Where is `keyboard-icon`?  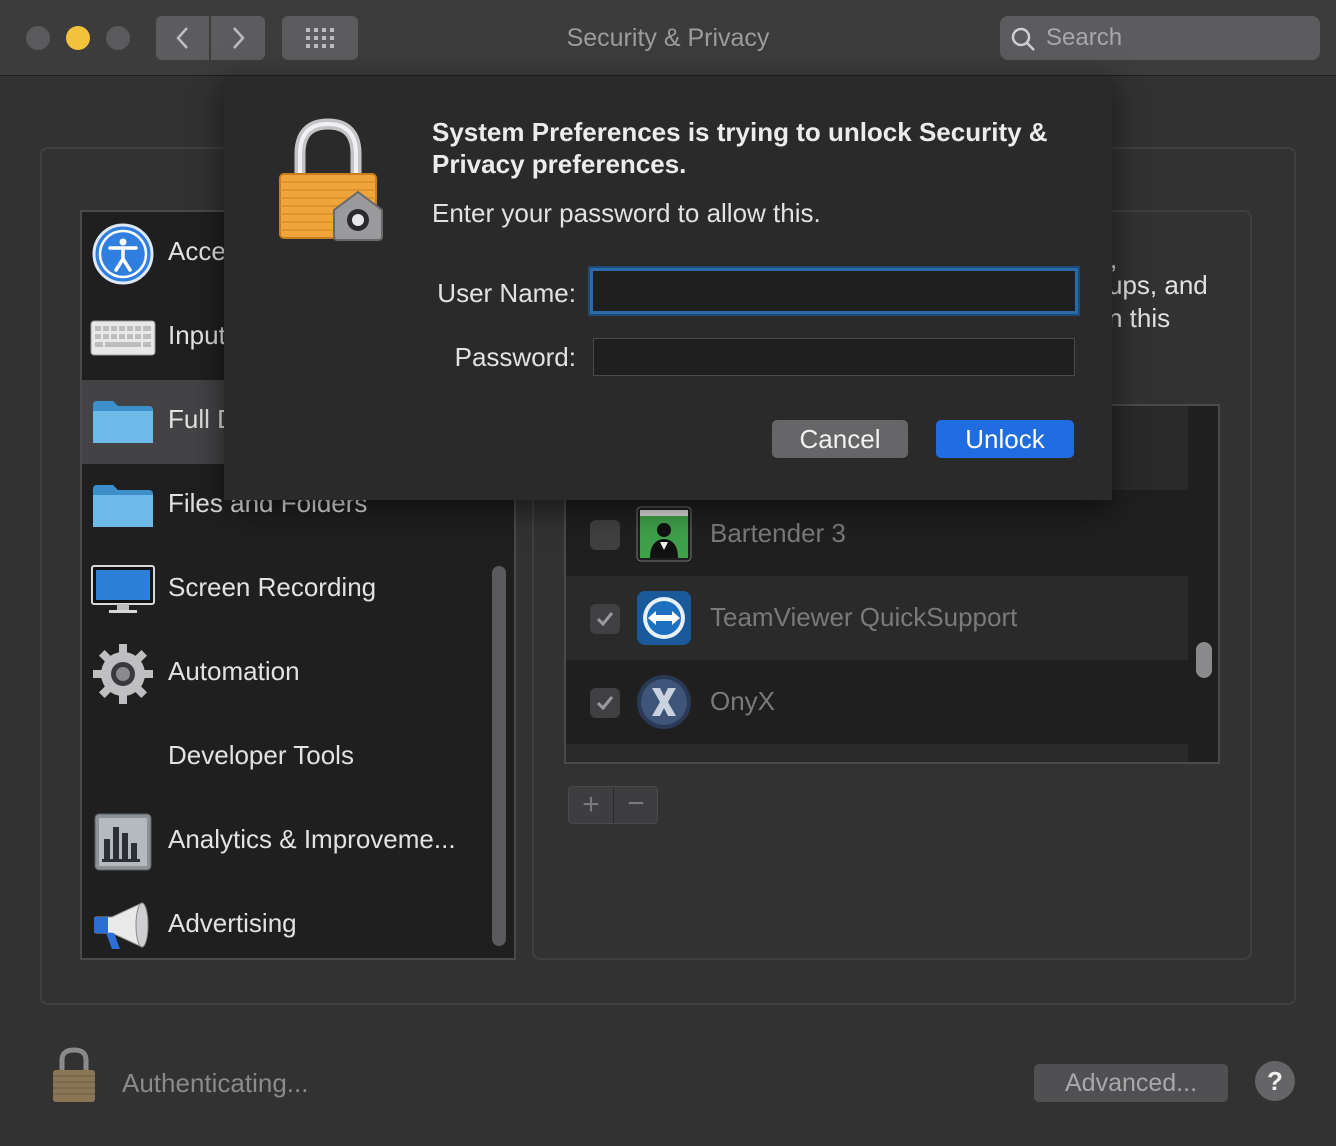
keyboard-icon is located at coordinates (123, 338).